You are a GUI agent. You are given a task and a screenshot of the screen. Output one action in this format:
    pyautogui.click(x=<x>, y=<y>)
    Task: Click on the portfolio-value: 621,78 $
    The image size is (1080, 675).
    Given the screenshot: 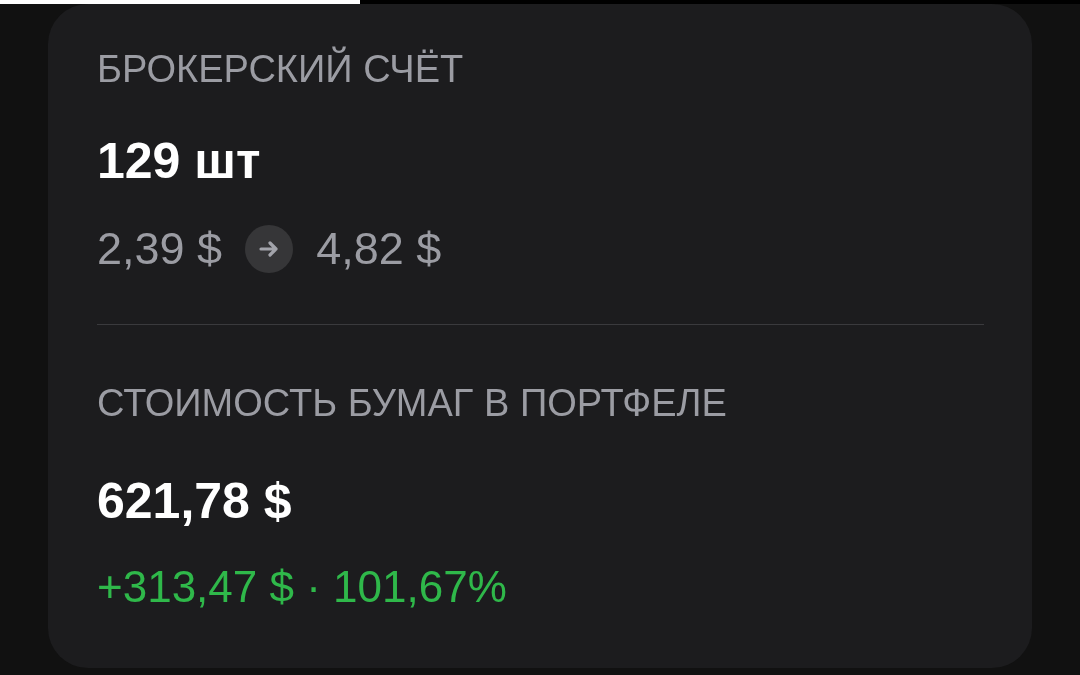 What is the action you would take?
    pyautogui.click(x=194, y=501)
    